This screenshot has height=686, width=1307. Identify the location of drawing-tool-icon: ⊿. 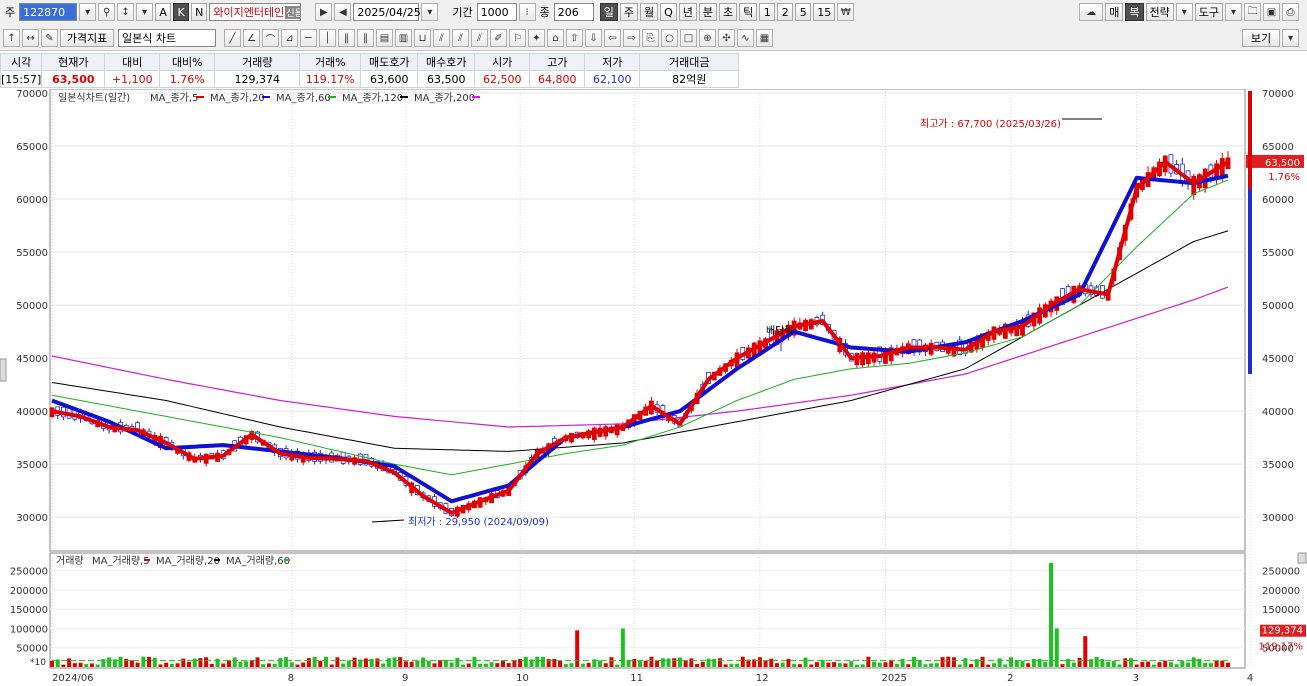
(289, 38).